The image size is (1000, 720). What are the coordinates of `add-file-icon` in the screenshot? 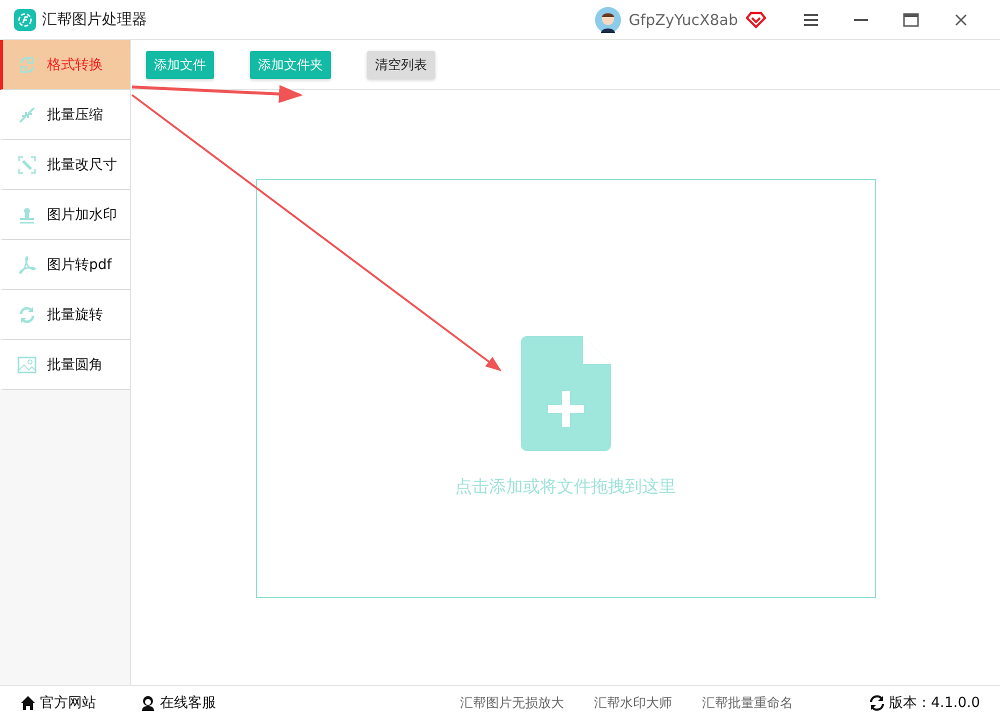 It's located at (565, 393).